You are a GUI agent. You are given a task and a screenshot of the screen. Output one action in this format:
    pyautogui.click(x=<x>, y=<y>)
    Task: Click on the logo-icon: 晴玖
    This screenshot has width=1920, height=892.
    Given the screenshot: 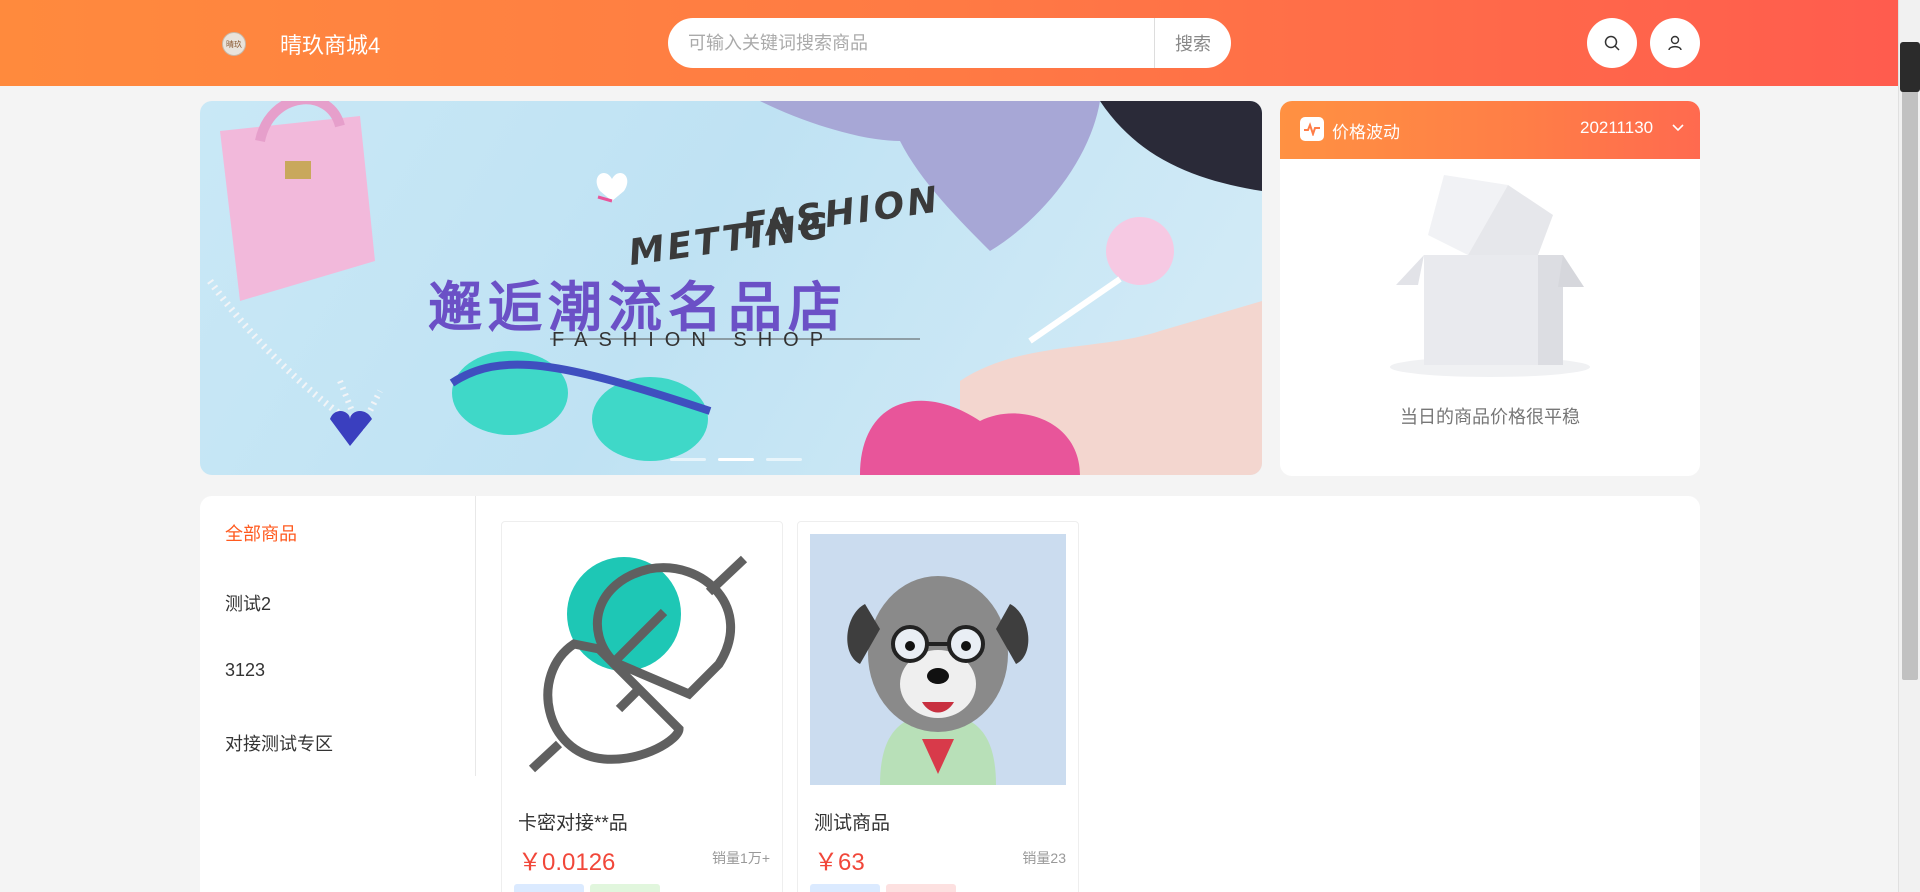 What is the action you would take?
    pyautogui.click(x=234, y=44)
    